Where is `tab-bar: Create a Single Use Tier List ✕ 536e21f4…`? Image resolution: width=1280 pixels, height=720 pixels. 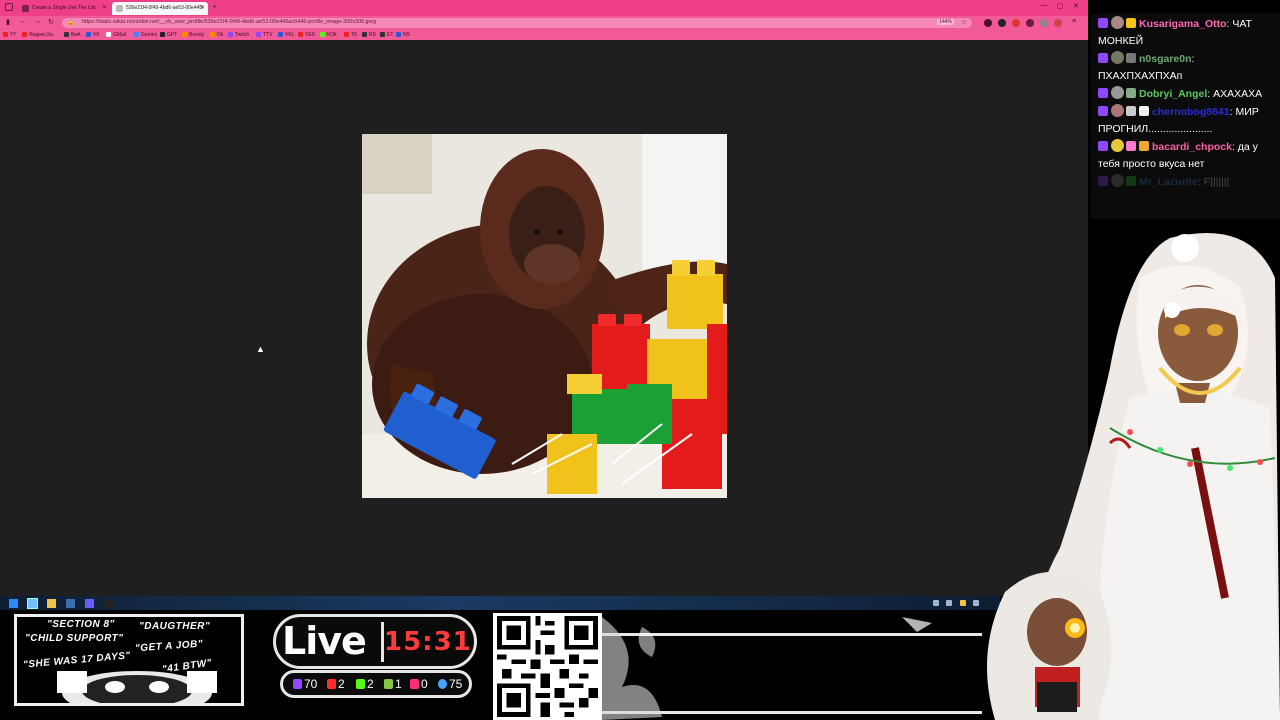 tab-bar: Create a Single Use Tier List ✕ 536e21f4… is located at coordinates (544, 8).